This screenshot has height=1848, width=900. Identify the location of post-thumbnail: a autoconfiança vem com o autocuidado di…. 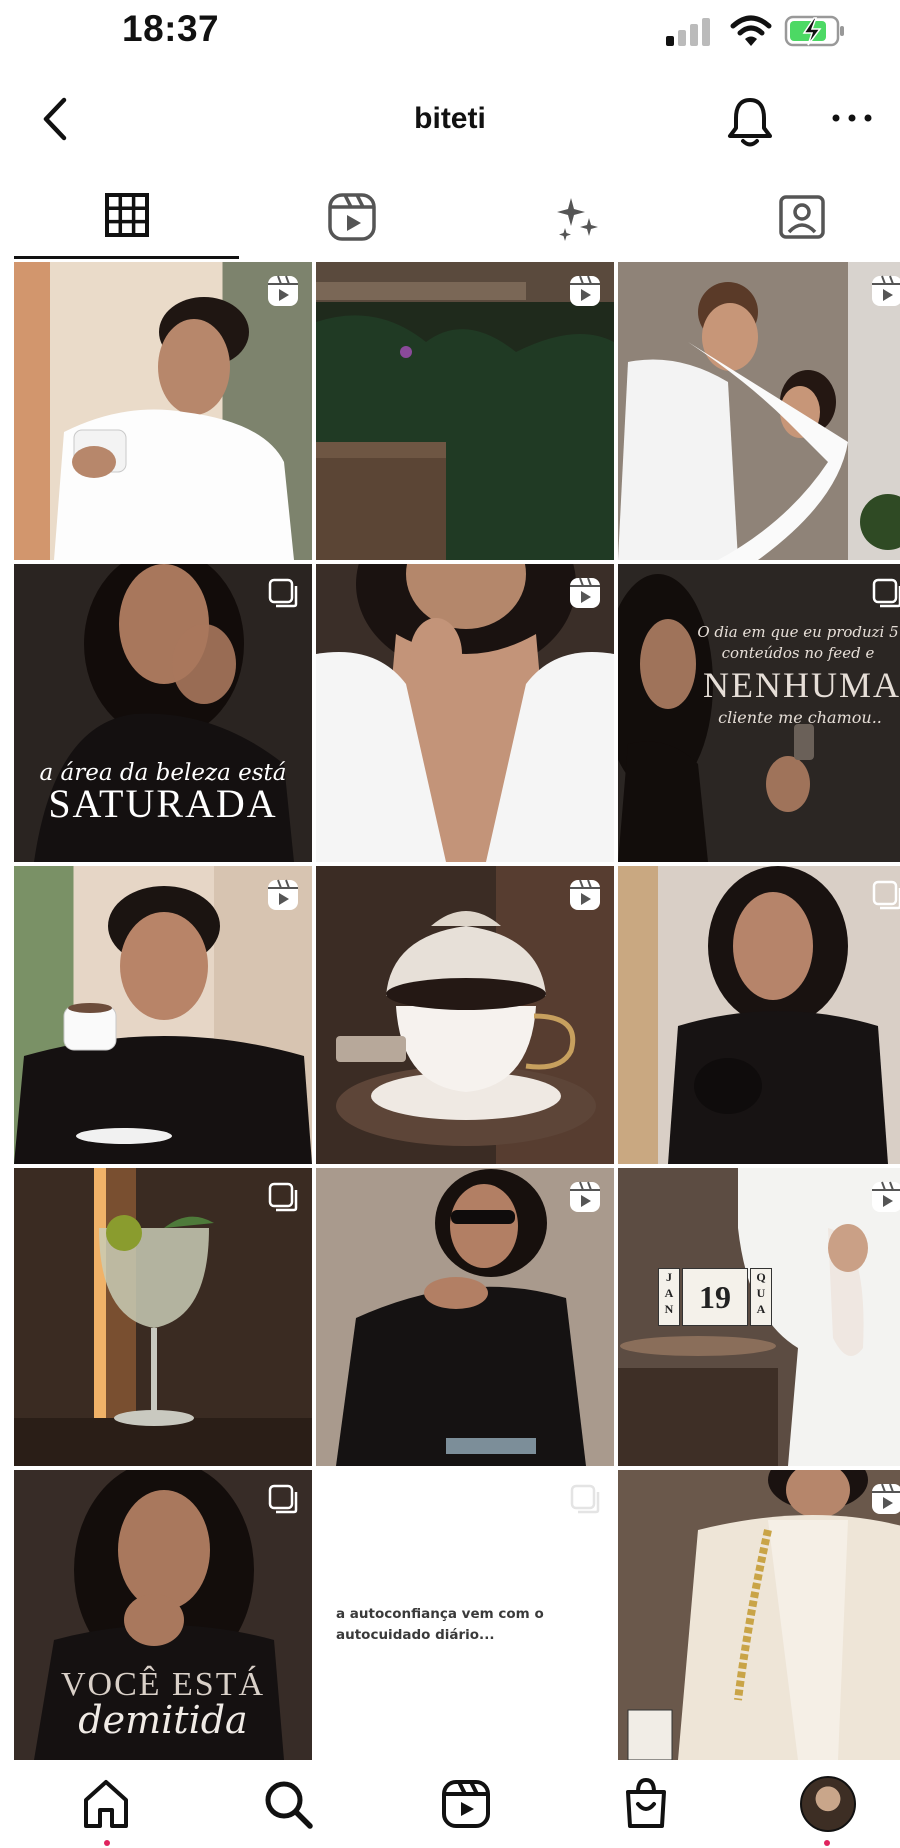
(465, 1615).